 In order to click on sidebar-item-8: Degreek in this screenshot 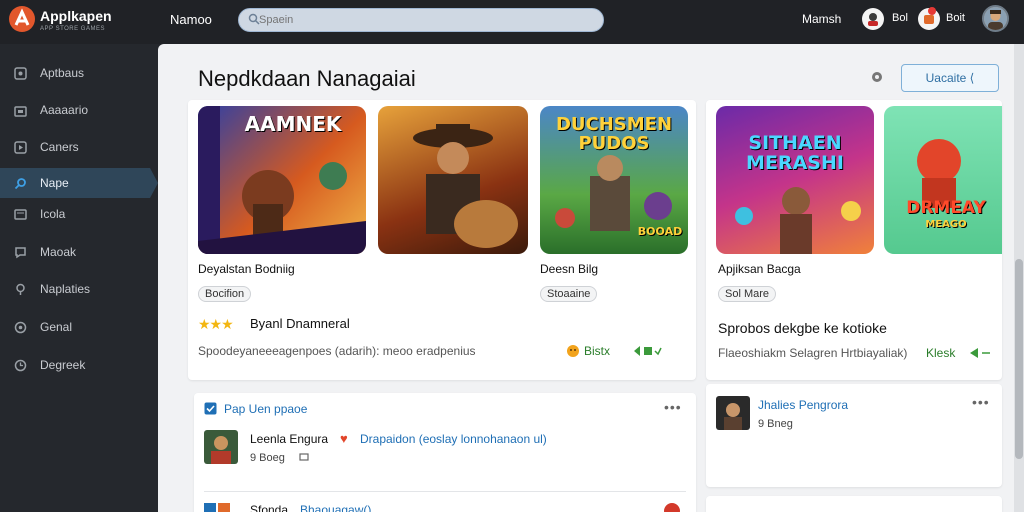, I will do `click(75, 365)`.